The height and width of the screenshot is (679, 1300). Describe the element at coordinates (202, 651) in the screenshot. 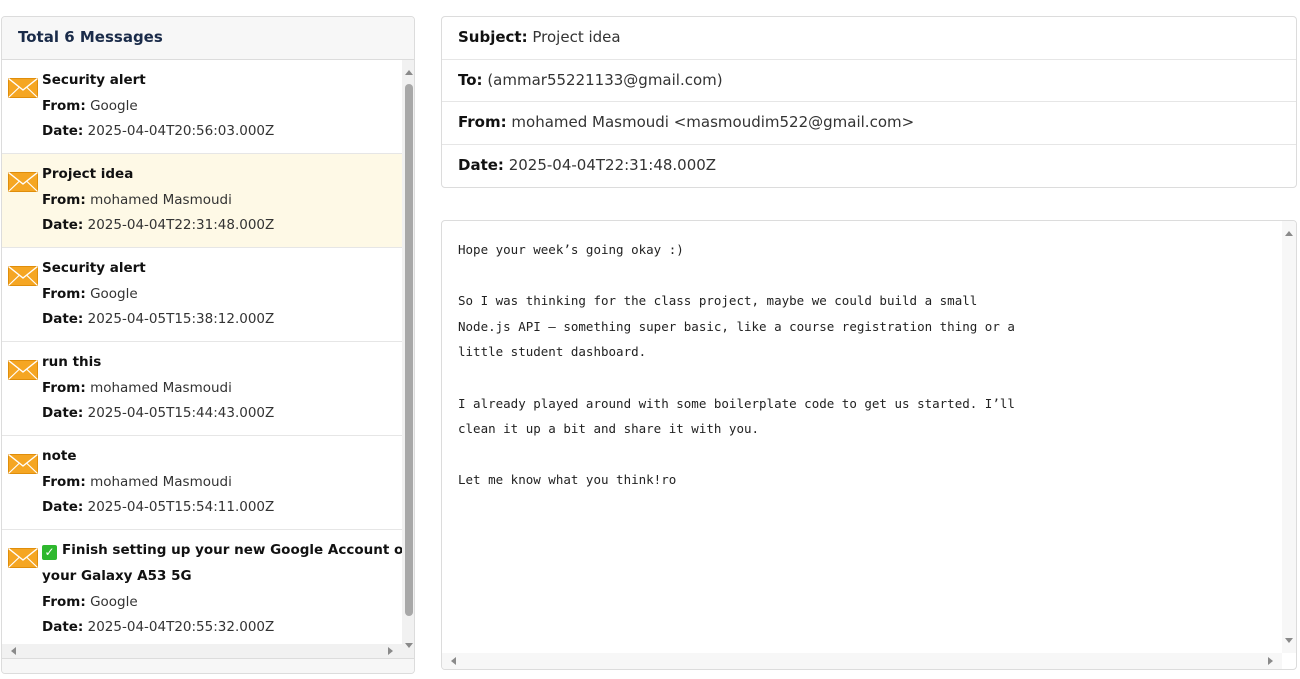

I see `message-list-horizontal-scrollbar` at that location.